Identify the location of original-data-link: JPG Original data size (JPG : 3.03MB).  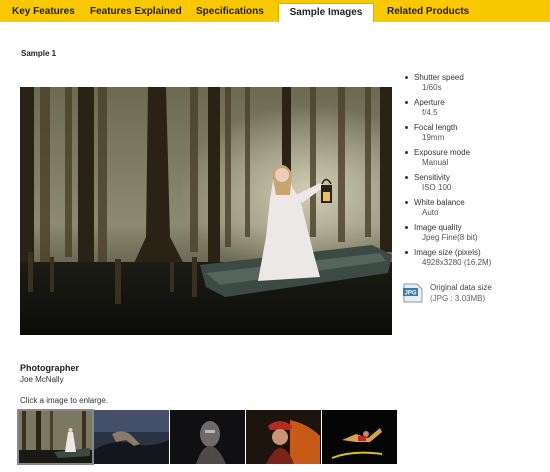
(474, 294).